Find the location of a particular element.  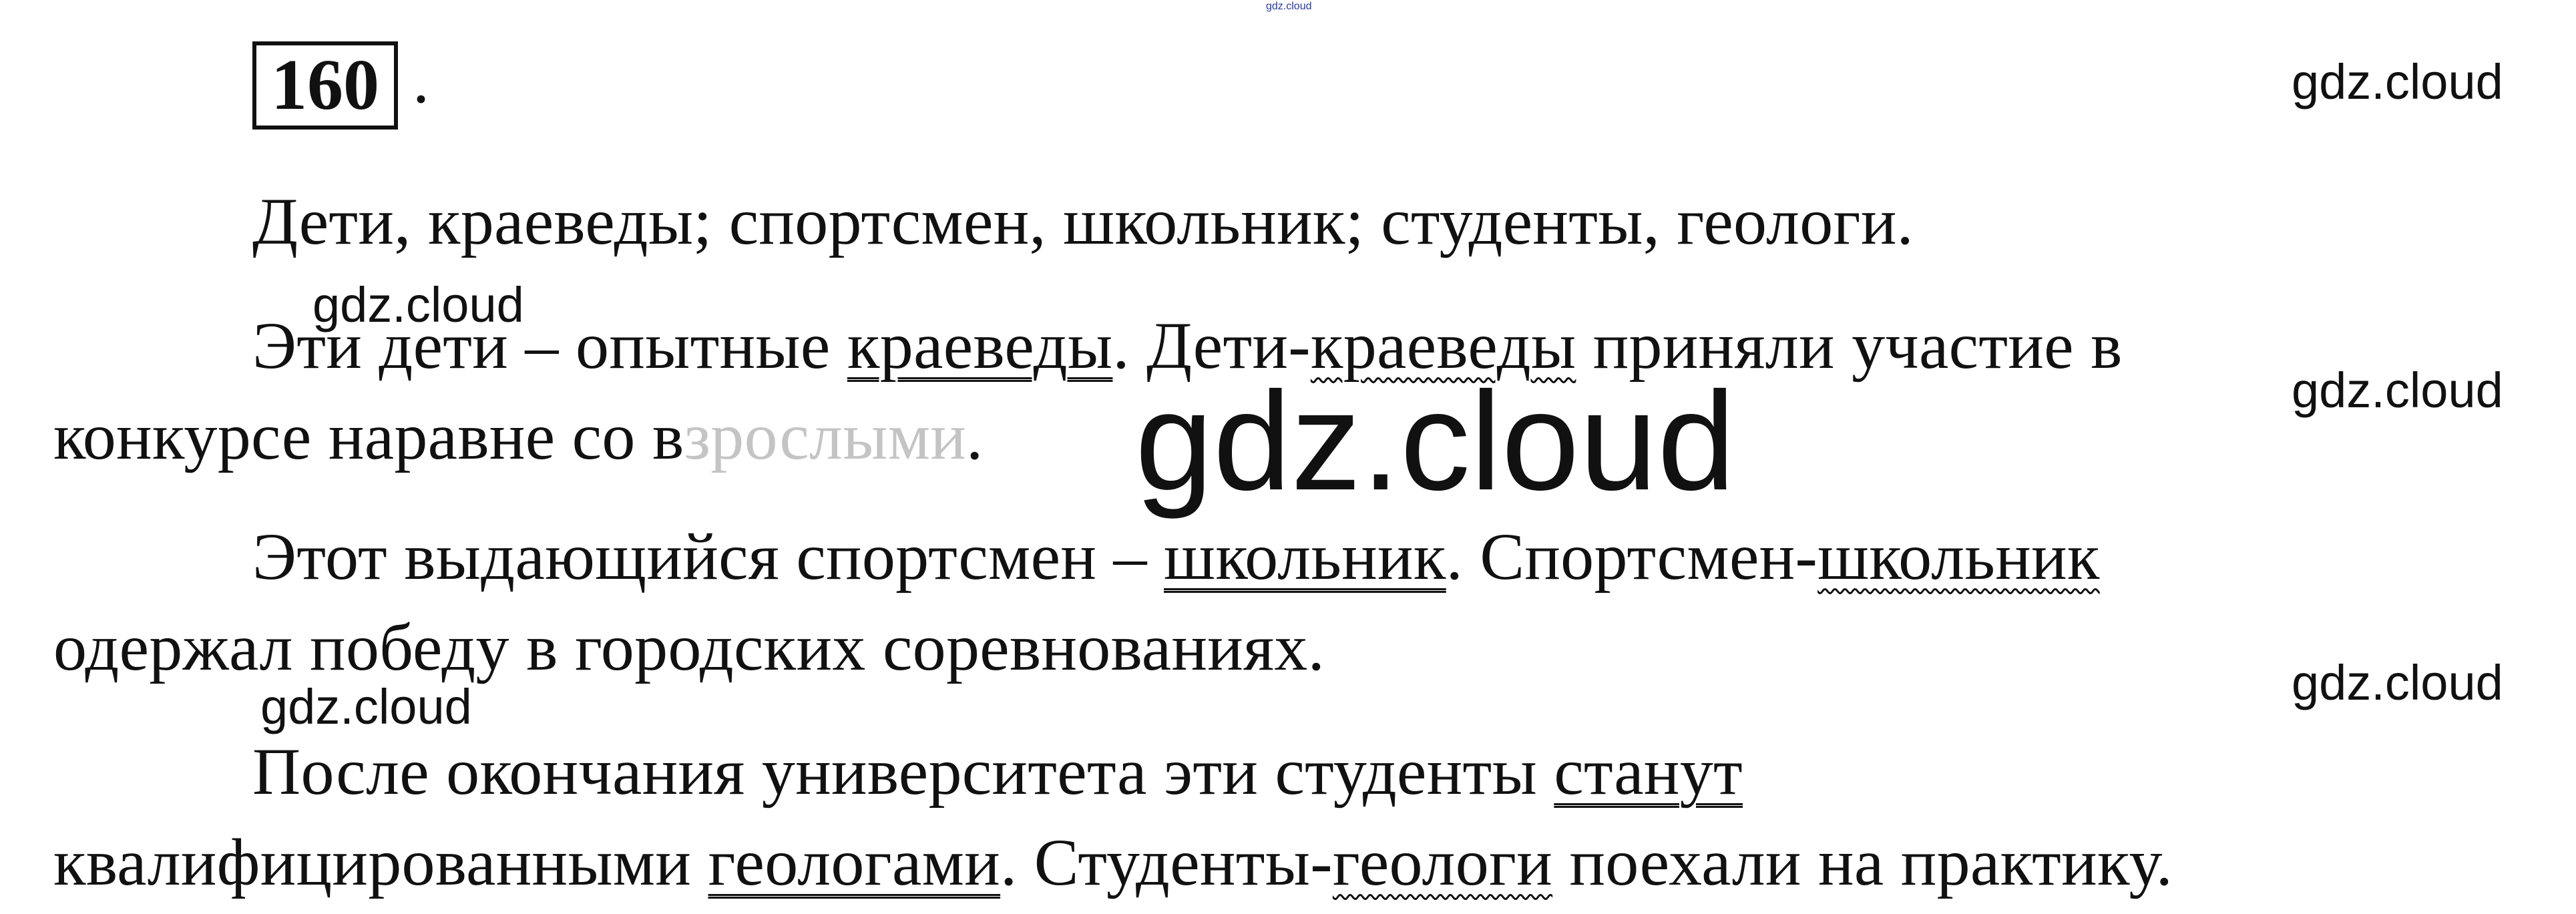

p3-text-b: квалифицированными is located at coordinates (381, 862).